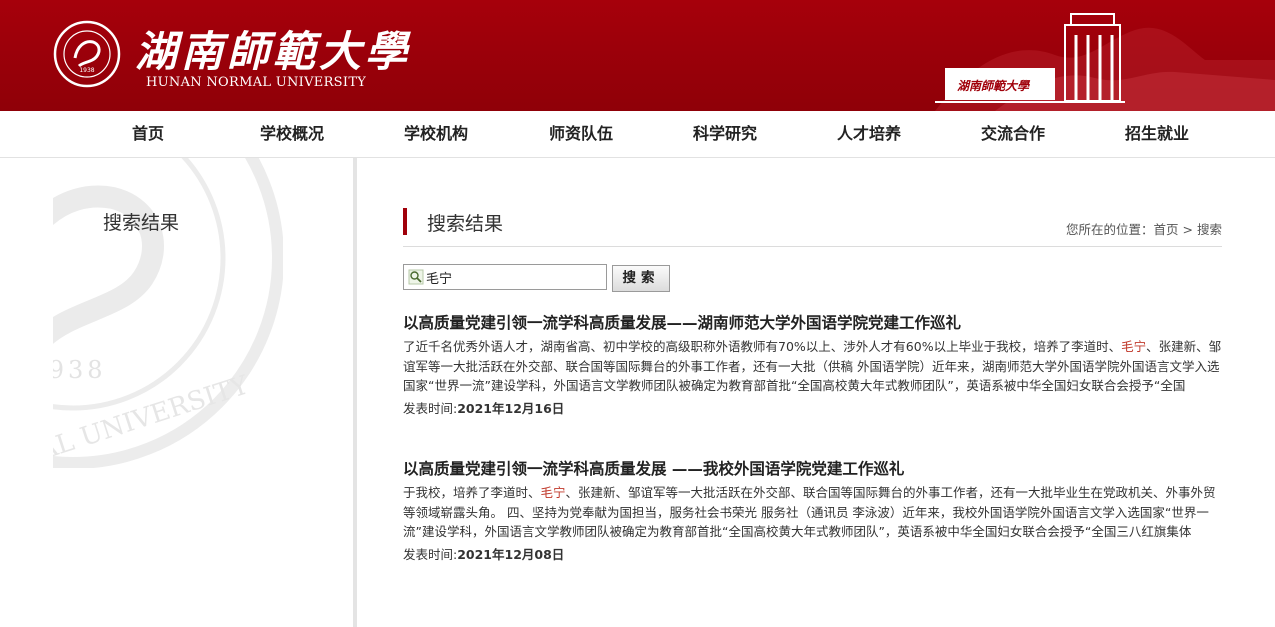 The width and height of the screenshot is (1275, 627). I want to click on result-date: 发表时间:2021年12月08日, so click(813, 554).